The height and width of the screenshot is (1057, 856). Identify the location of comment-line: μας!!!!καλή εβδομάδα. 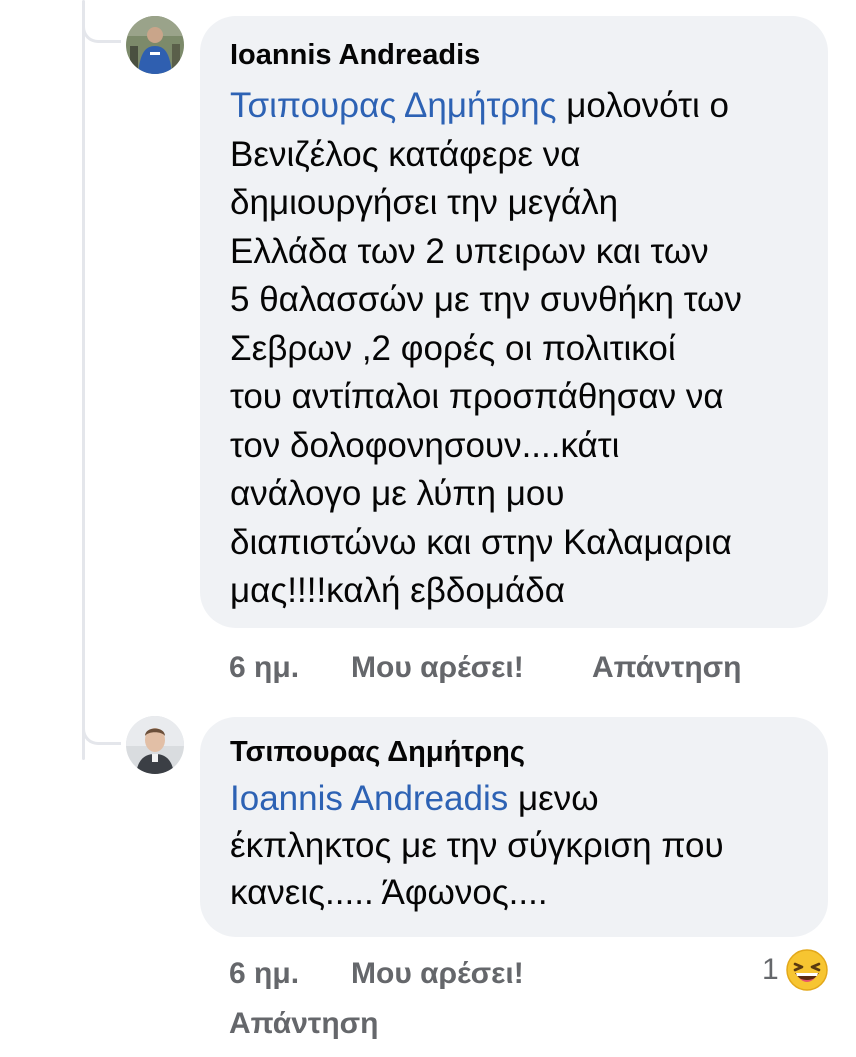
(397, 590).